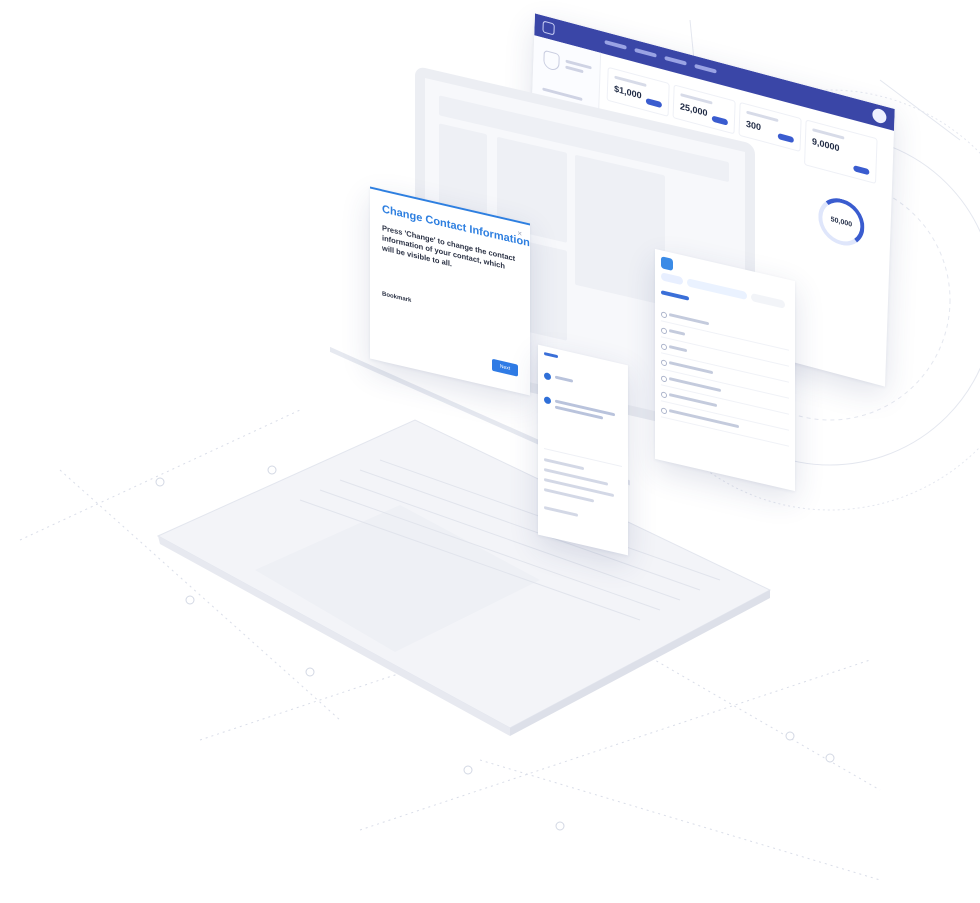  What do you see at coordinates (396, 297) in the screenshot?
I see `bookmark-link: Bookmark` at bounding box center [396, 297].